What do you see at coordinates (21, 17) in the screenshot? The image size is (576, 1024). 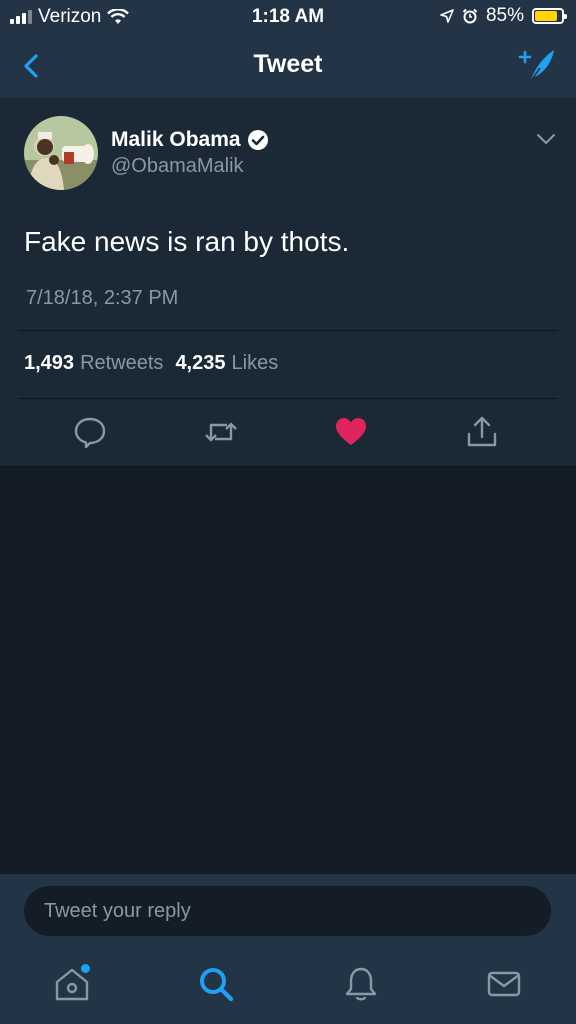 I see `signal-icon` at bounding box center [21, 17].